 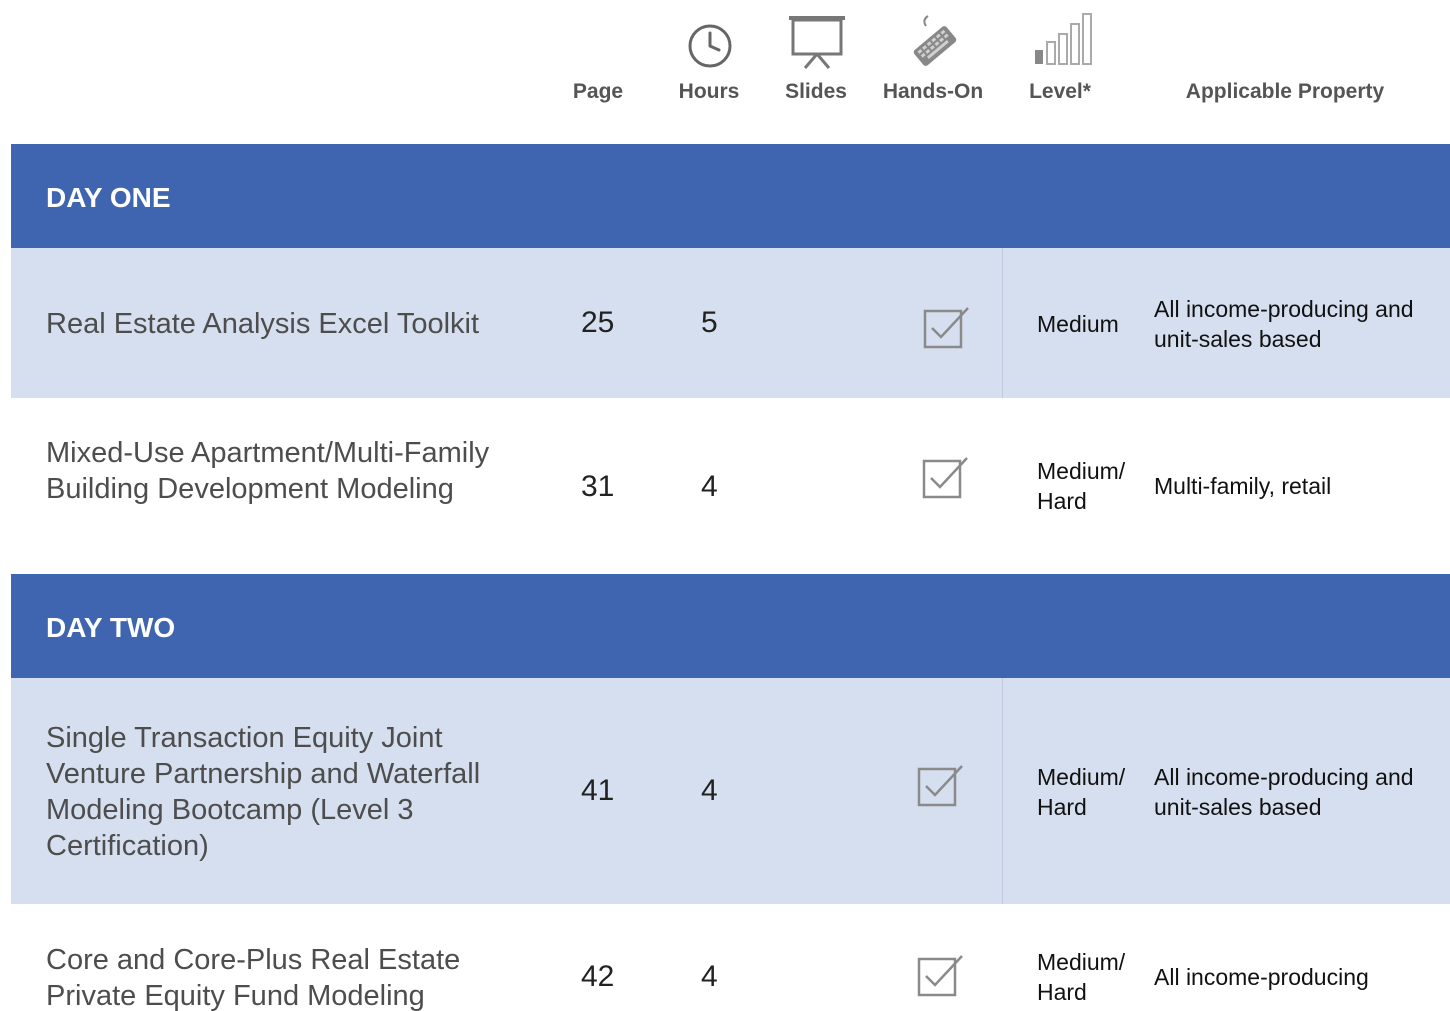 I want to click on course-title: Real Estate Analysis Excel Toolkit, so click(x=263, y=324).